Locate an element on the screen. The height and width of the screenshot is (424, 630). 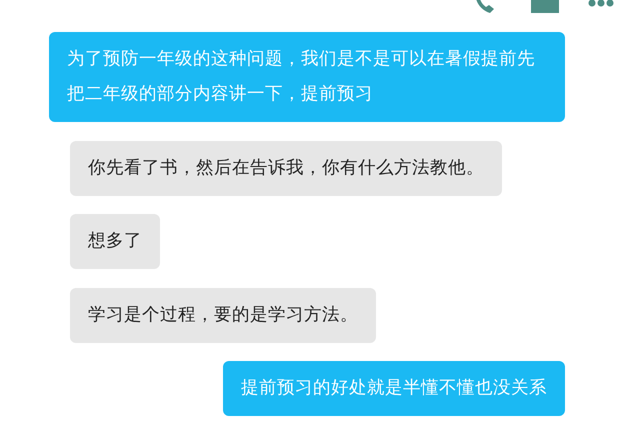
message-bubble: 你先看了书，然后在告诉我，你有什么方法教他。 is located at coordinates (286, 168).